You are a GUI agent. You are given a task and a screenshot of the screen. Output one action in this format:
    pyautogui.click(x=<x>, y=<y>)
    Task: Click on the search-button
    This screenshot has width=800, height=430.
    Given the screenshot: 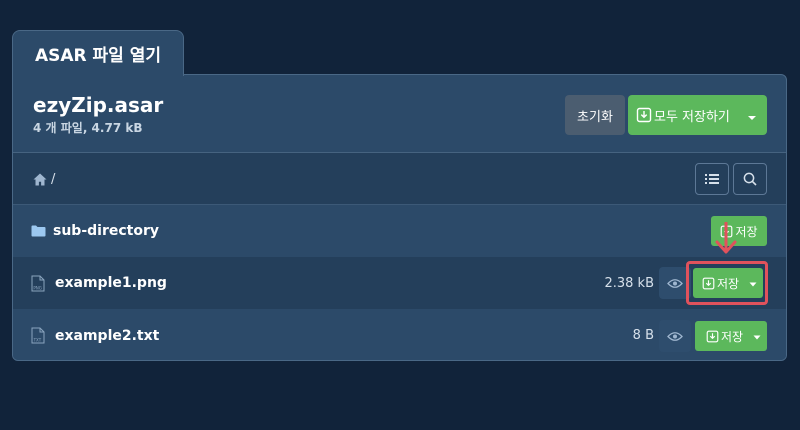 What is the action you would take?
    pyautogui.click(x=750, y=179)
    